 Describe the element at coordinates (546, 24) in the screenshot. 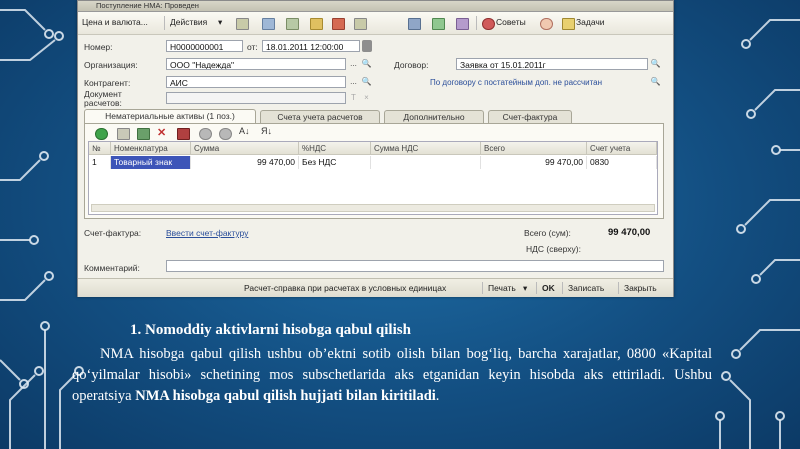

I see `help-icon` at that location.